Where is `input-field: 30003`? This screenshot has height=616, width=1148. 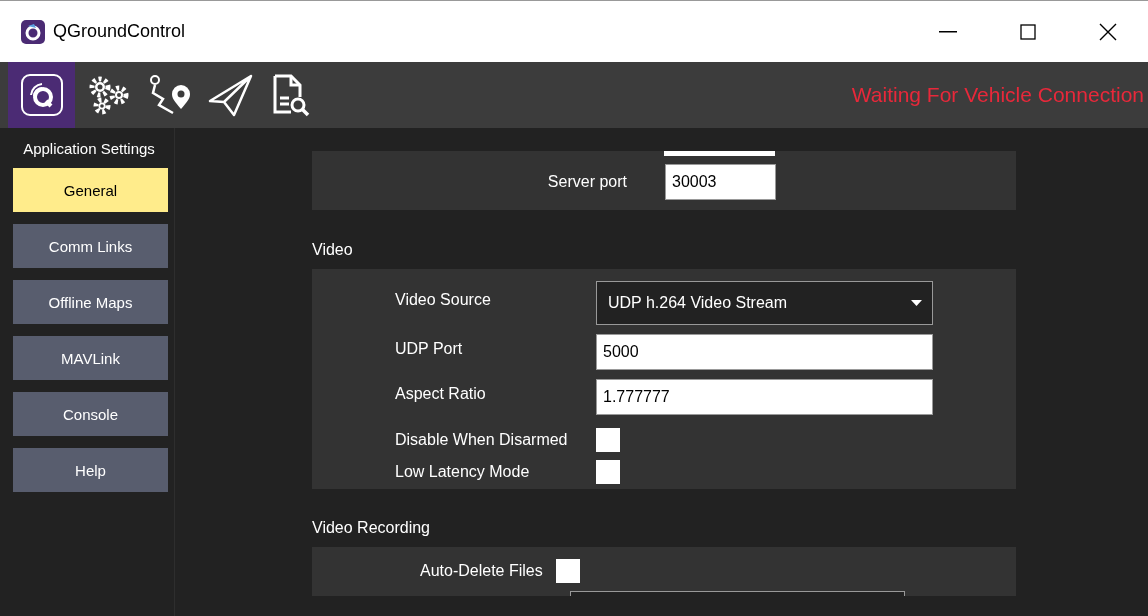 input-field: 30003 is located at coordinates (720, 182).